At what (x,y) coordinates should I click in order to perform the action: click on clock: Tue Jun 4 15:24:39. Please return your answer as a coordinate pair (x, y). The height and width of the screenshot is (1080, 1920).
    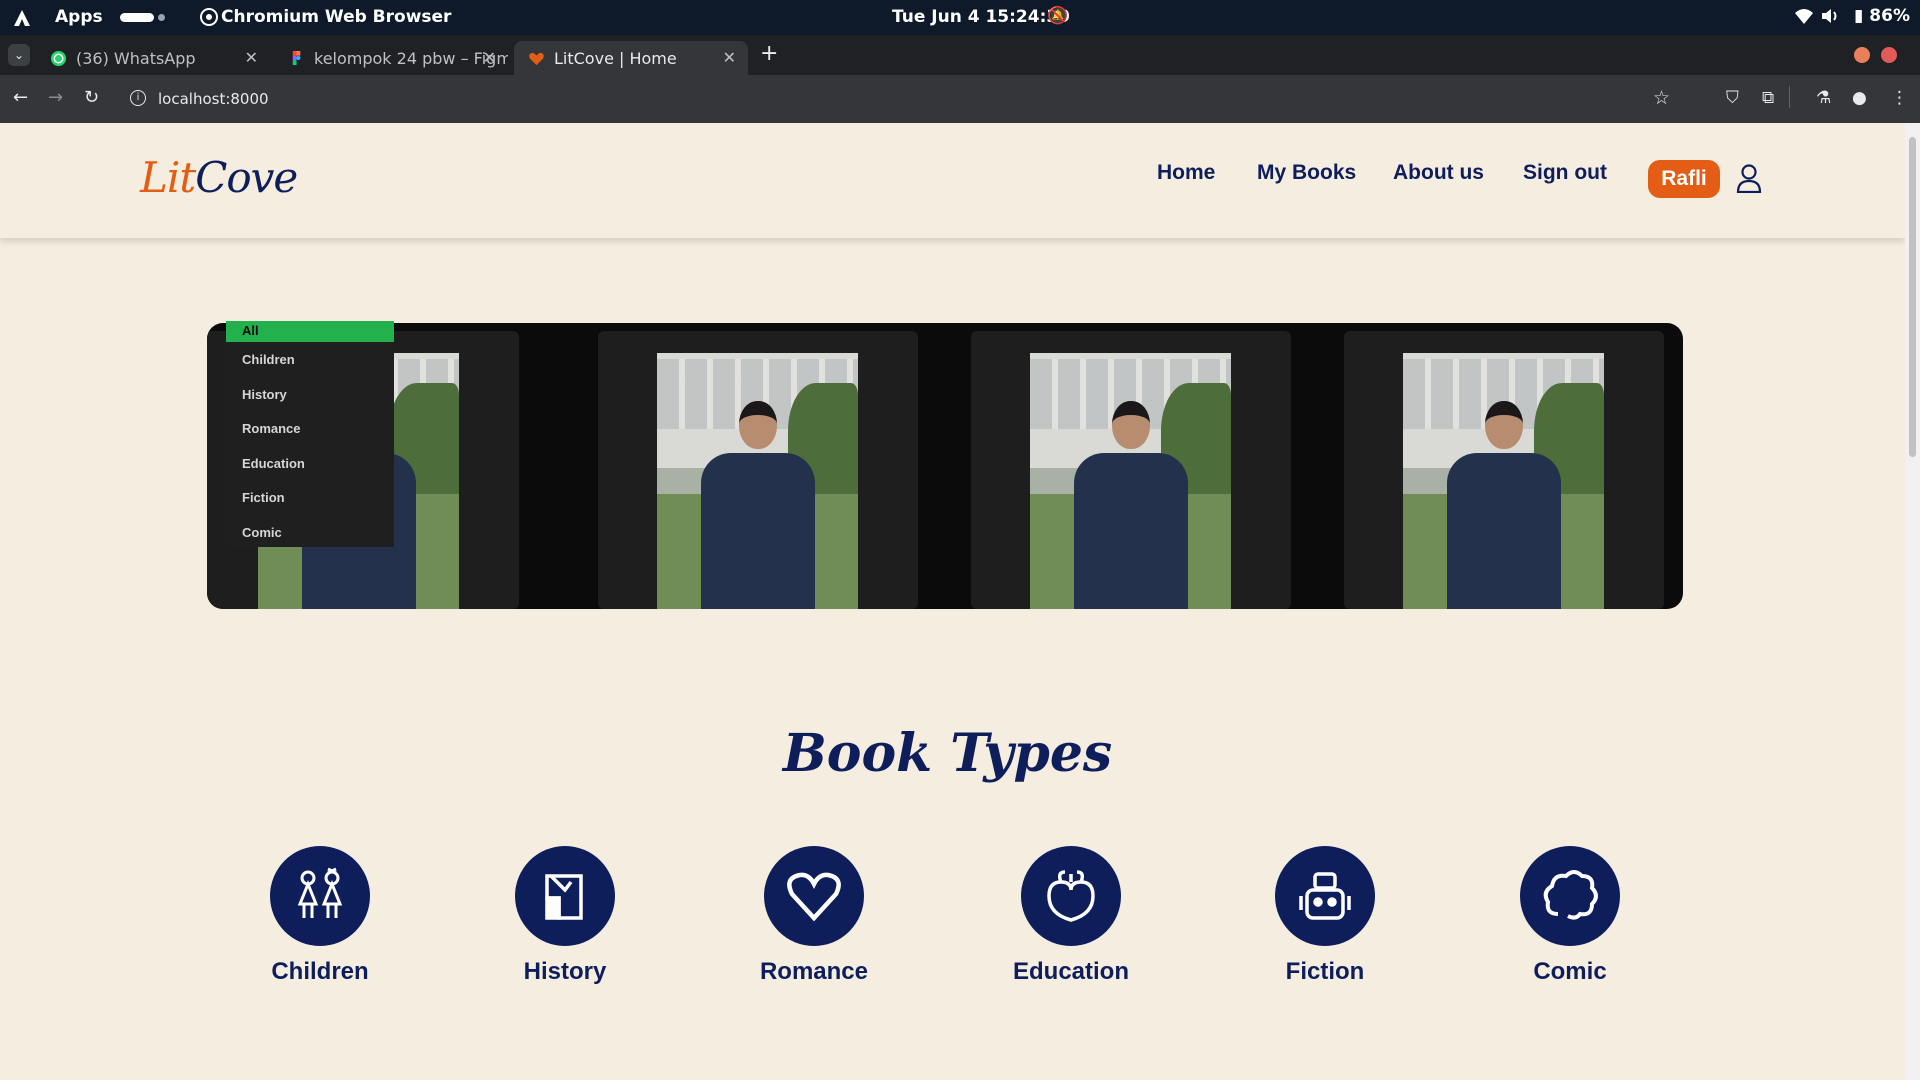
    Looking at the image, I should click on (981, 17).